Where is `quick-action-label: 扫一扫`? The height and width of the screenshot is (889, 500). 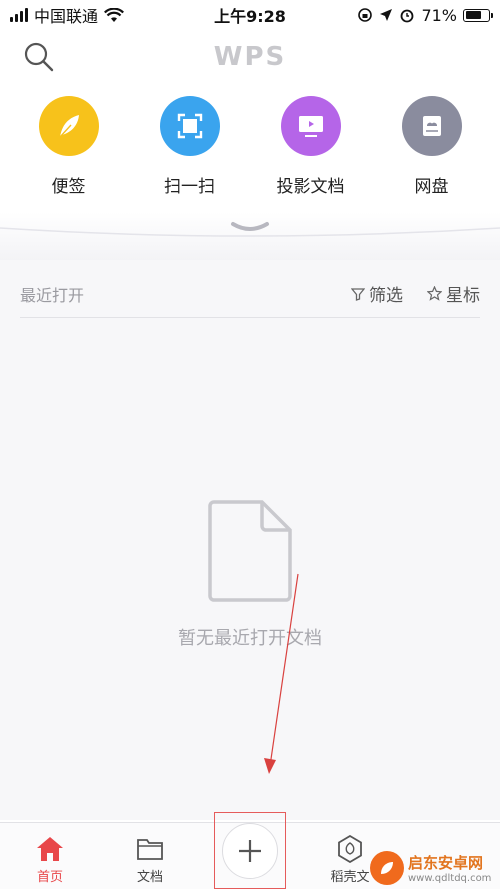 quick-action-label: 扫一扫 is located at coordinates (189, 187).